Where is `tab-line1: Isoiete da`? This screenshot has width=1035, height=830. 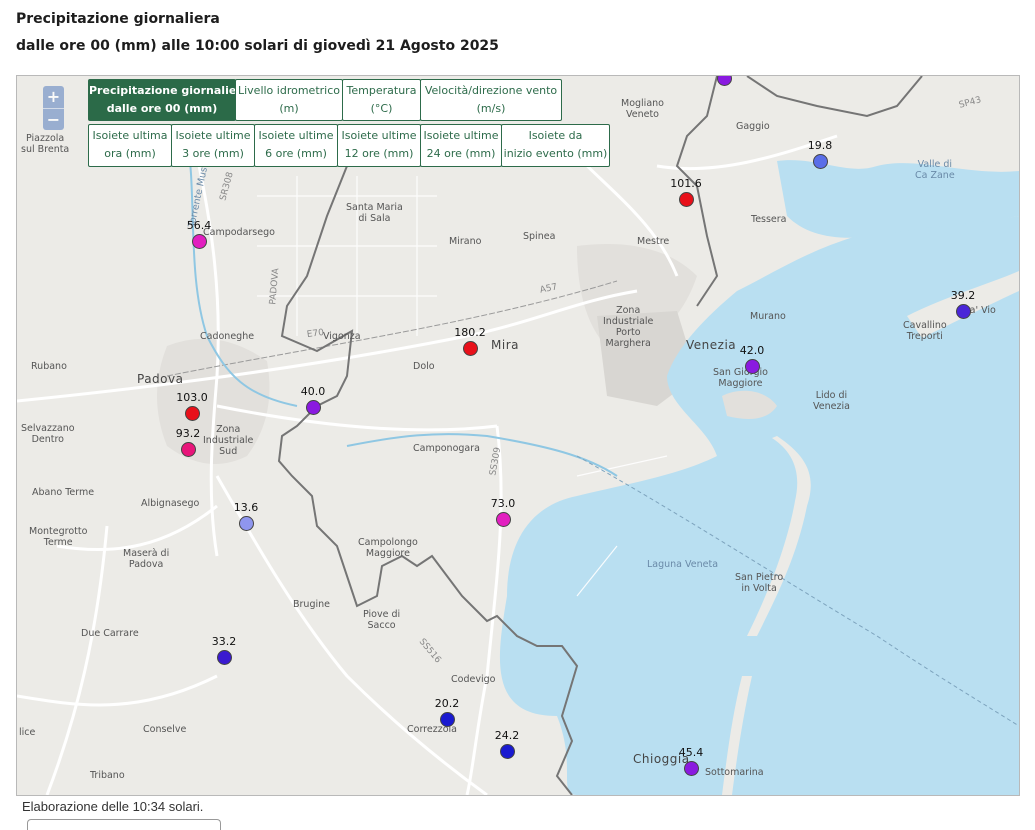 tab-line1: Isoiete da is located at coordinates (555, 135).